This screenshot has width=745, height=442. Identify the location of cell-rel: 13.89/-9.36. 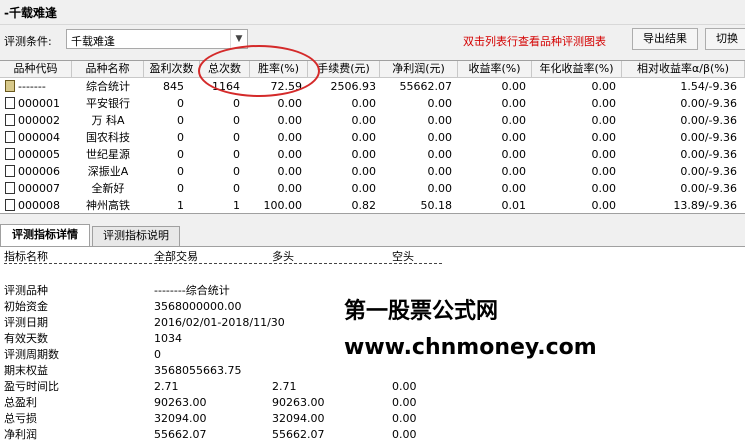
(705, 205).